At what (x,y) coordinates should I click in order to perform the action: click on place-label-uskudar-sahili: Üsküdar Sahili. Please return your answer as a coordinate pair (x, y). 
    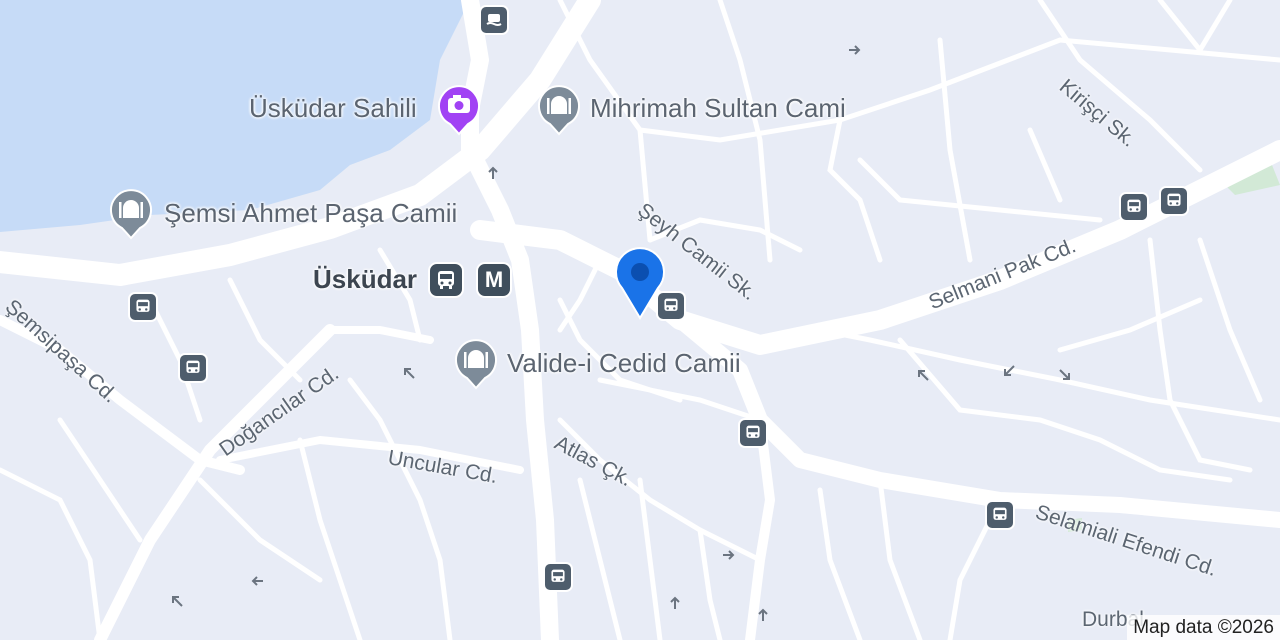
    Looking at the image, I should click on (333, 108).